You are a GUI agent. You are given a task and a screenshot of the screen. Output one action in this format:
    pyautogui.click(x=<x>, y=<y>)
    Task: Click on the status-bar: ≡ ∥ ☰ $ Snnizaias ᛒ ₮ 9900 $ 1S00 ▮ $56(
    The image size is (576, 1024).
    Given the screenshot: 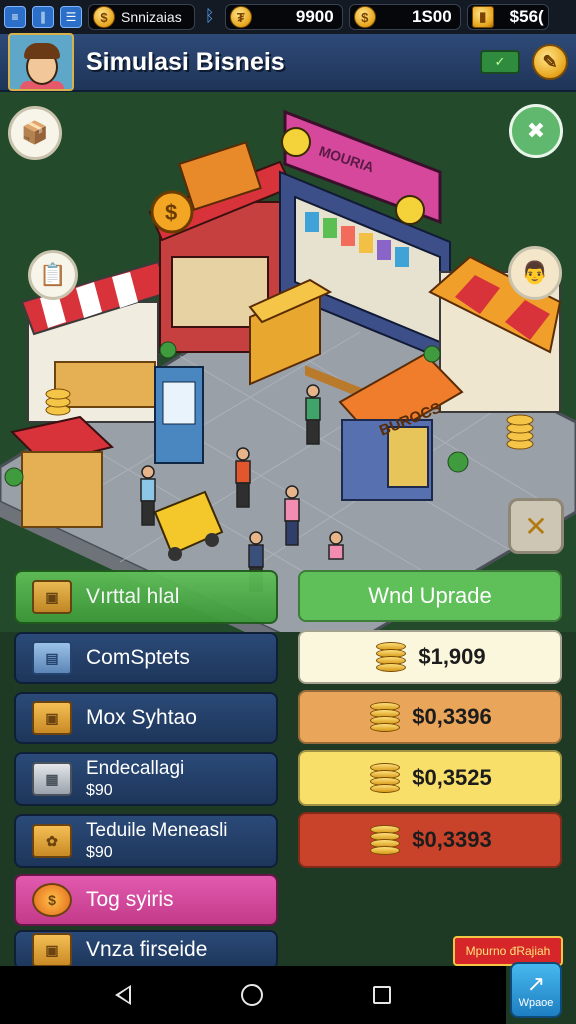 What is the action you would take?
    pyautogui.click(x=288, y=17)
    